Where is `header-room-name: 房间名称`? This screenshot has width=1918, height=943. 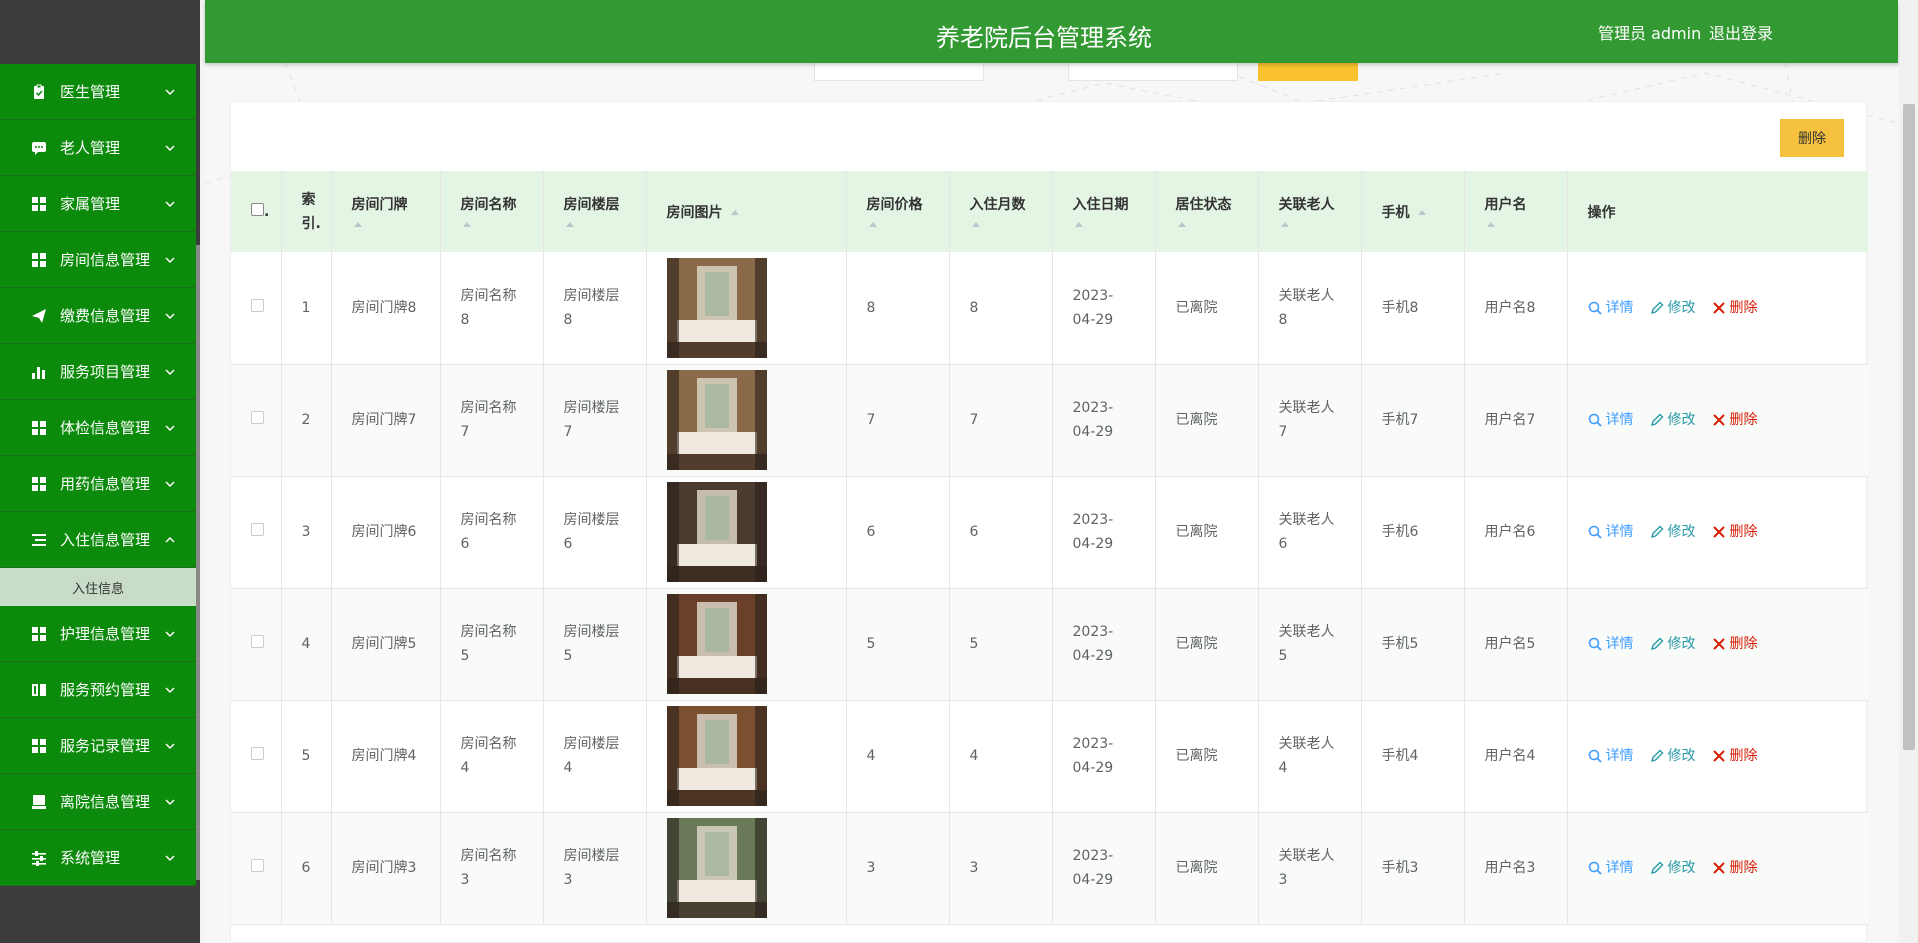 header-room-name: 房间名称 is located at coordinates (492, 211).